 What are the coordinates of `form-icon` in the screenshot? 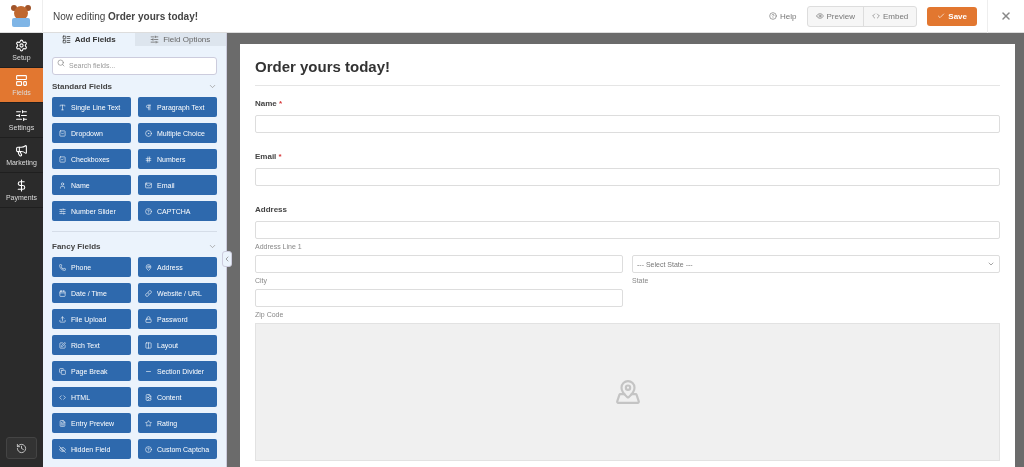 It's located at (21, 80).